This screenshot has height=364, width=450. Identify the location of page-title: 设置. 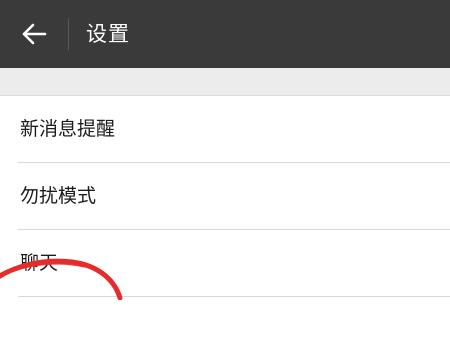
(108, 34).